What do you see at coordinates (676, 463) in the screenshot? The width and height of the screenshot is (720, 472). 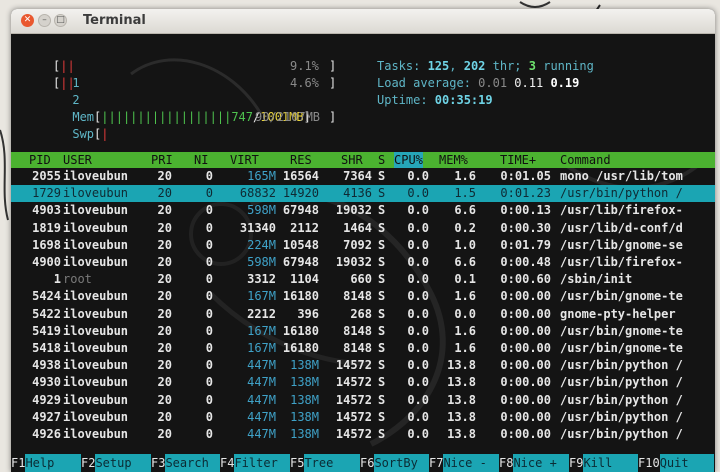 I see `fkey-quit: F10Quit` at bounding box center [676, 463].